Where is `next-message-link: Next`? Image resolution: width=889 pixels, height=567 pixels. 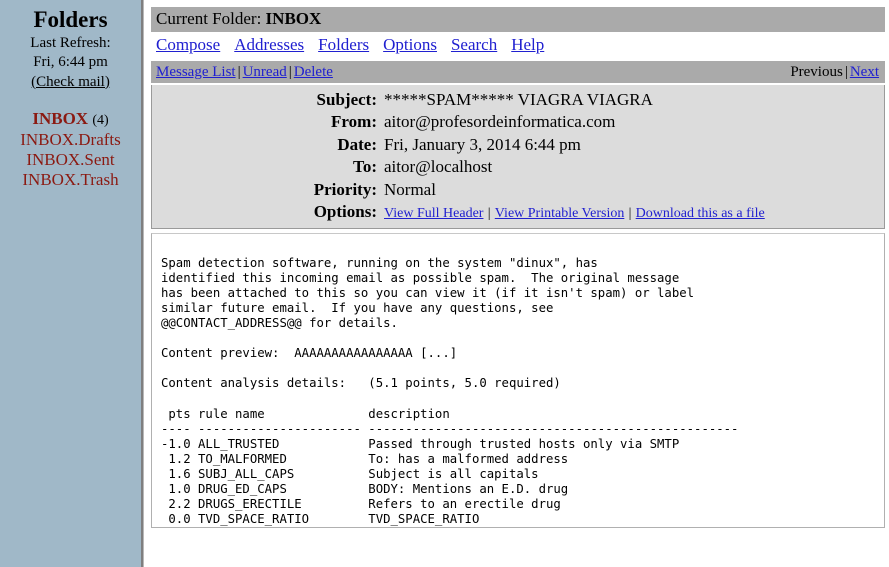 next-message-link: Next is located at coordinates (864, 72).